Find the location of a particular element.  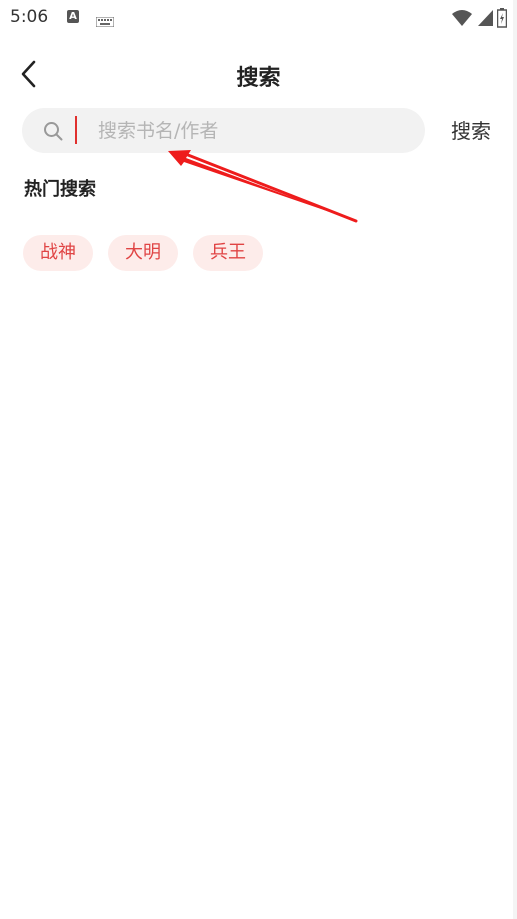

scroll-edge is located at coordinates (515, 459).